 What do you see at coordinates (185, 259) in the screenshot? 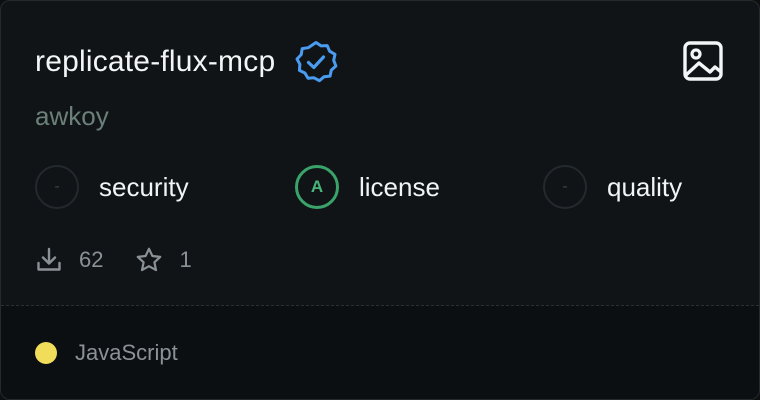
I see `star-count: 1` at bounding box center [185, 259].